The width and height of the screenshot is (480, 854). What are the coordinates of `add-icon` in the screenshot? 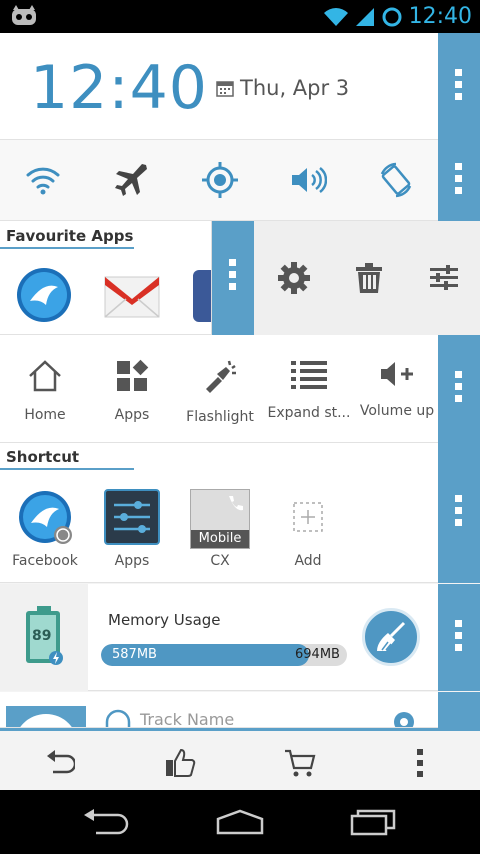 It's located at (308, 517).